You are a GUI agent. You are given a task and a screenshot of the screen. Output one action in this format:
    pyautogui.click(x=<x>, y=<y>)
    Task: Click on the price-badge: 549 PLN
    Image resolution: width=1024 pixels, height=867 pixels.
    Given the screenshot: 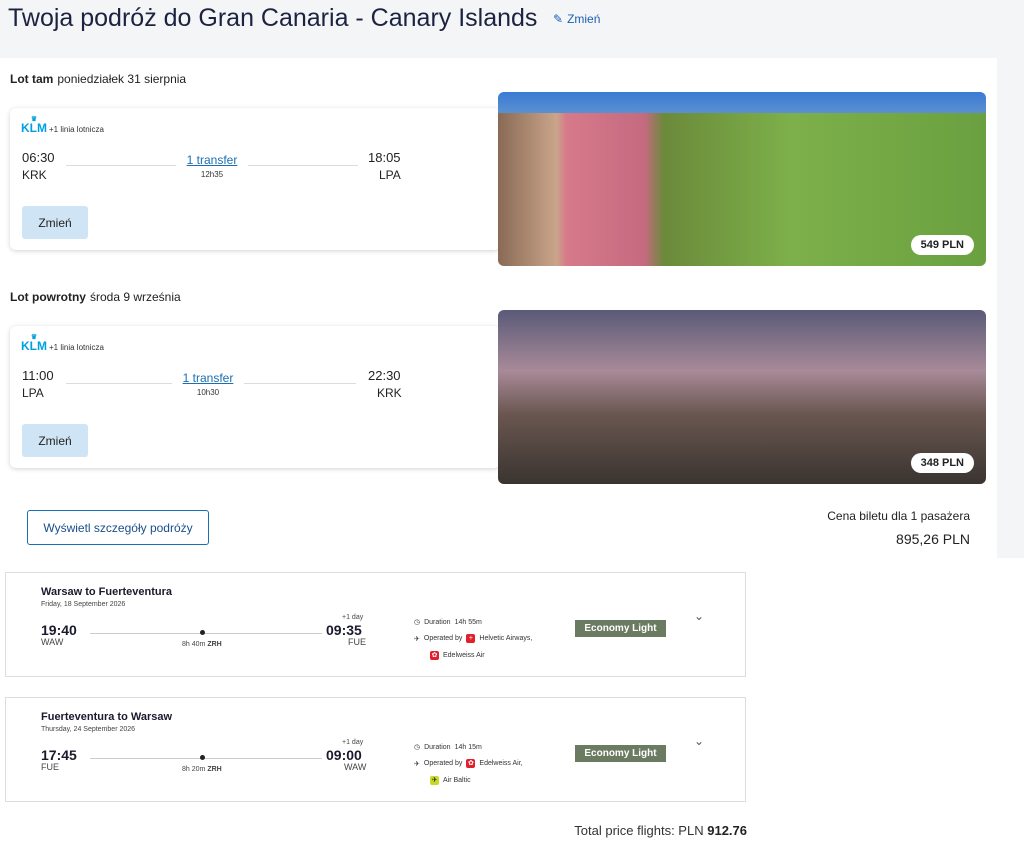 What is the action you would take?
    pyautogui.click(x=942, y=245)
    